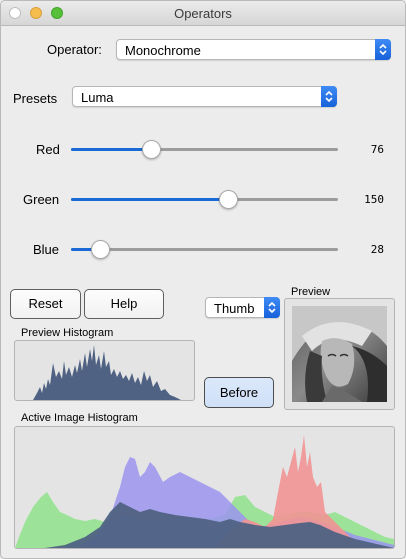  What do you see at coordinates (67, 333) in the screenshot?
I see `preview-histogram-label: Preview Histogram` at bounding box center [67, 333].